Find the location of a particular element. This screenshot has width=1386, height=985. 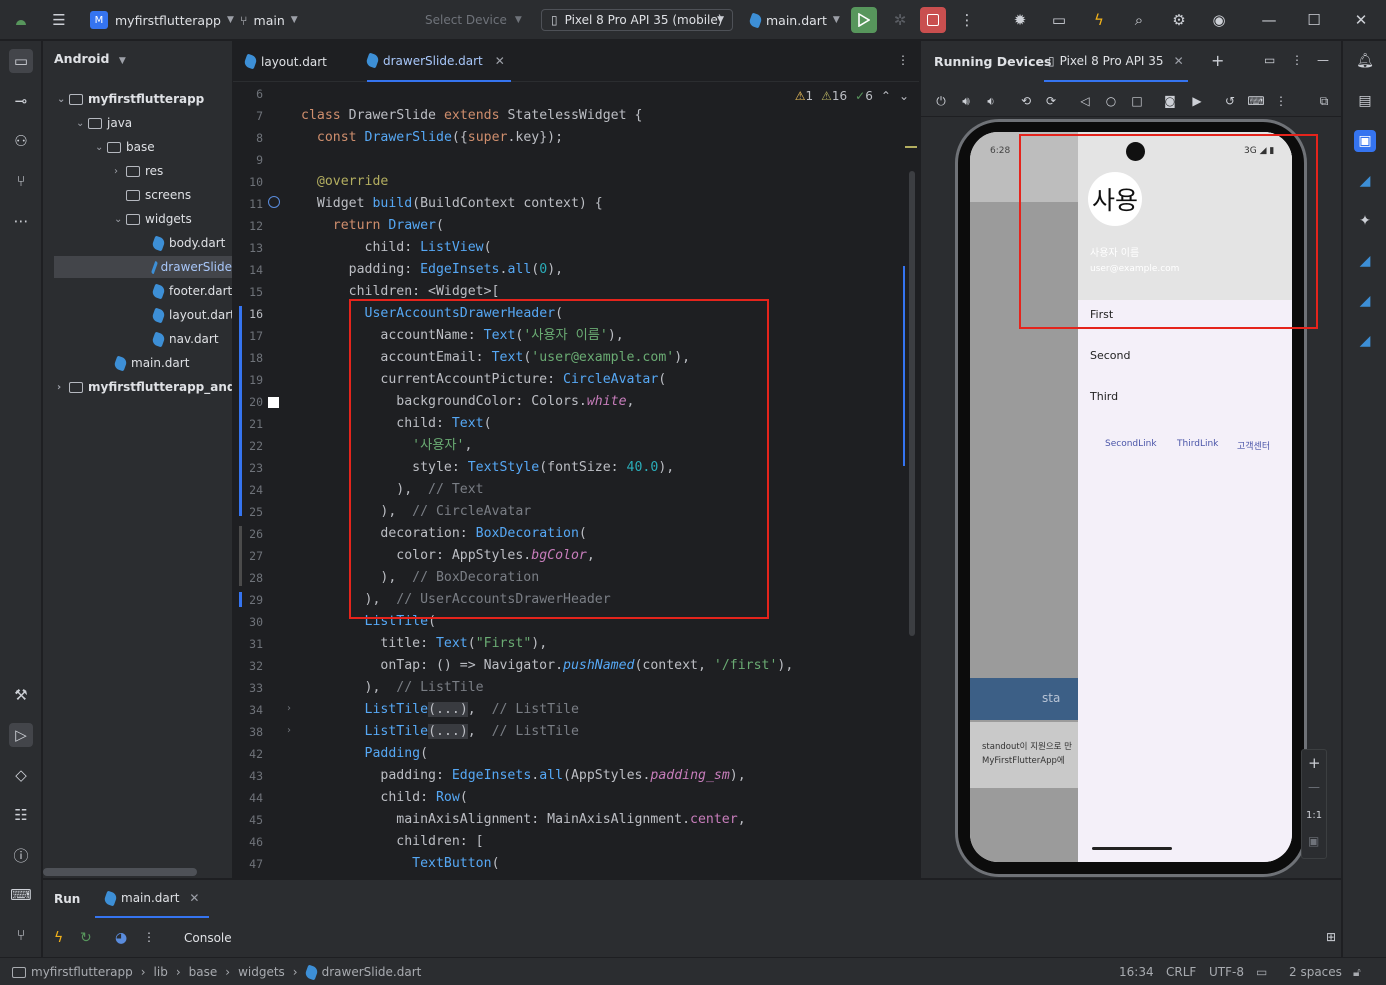

file-encoding: UTF-8 is located at coordinates (1226, 971).